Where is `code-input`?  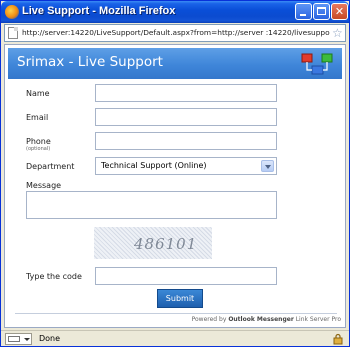
code-input is located at coordinates (186, 276).